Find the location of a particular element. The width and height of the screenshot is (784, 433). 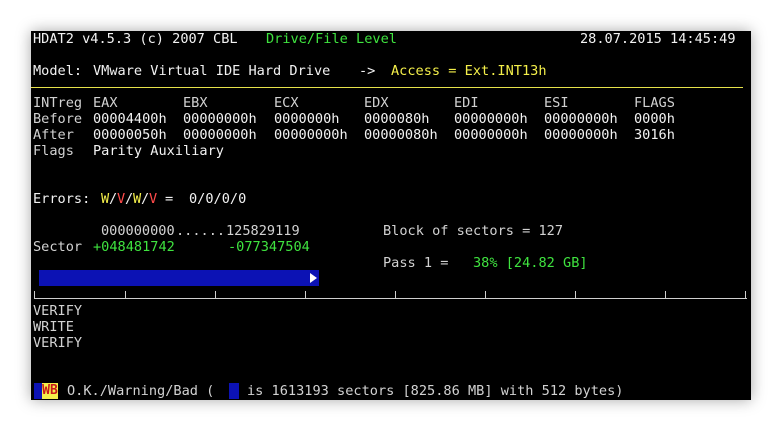

errors-label: Errors: is located at coordinates (62, 199).